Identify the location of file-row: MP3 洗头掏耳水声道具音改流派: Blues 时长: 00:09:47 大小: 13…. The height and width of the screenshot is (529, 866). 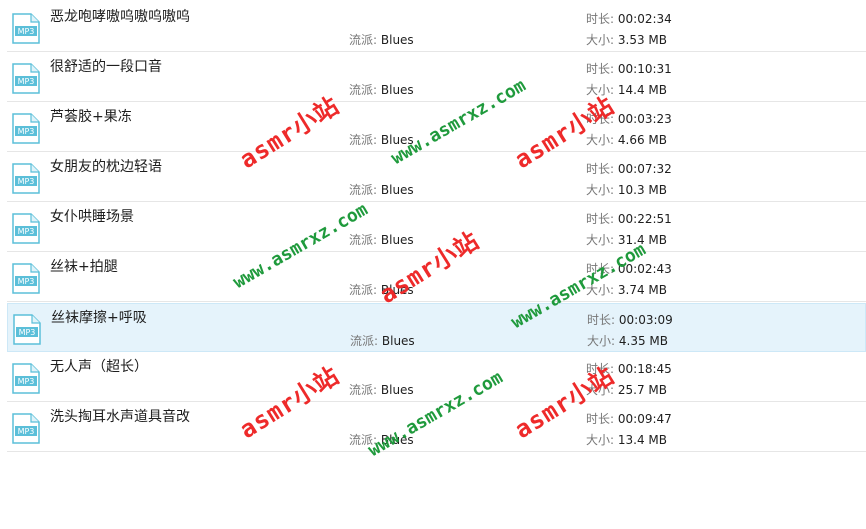
(436, 427).